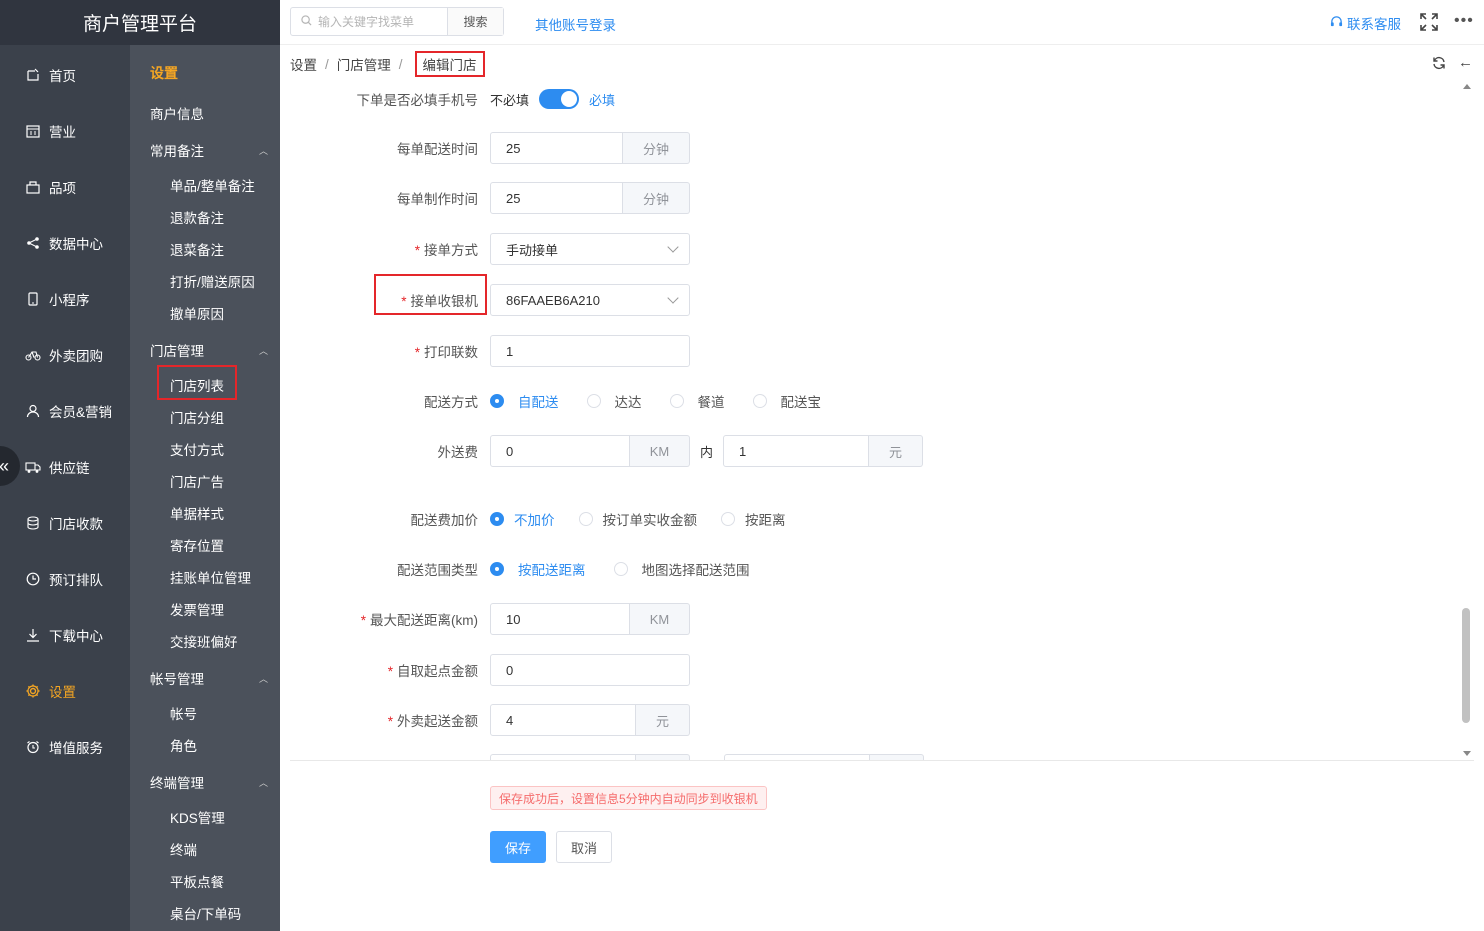  I want to click on accept-mode-select: 手动接单, so click(590, 249).